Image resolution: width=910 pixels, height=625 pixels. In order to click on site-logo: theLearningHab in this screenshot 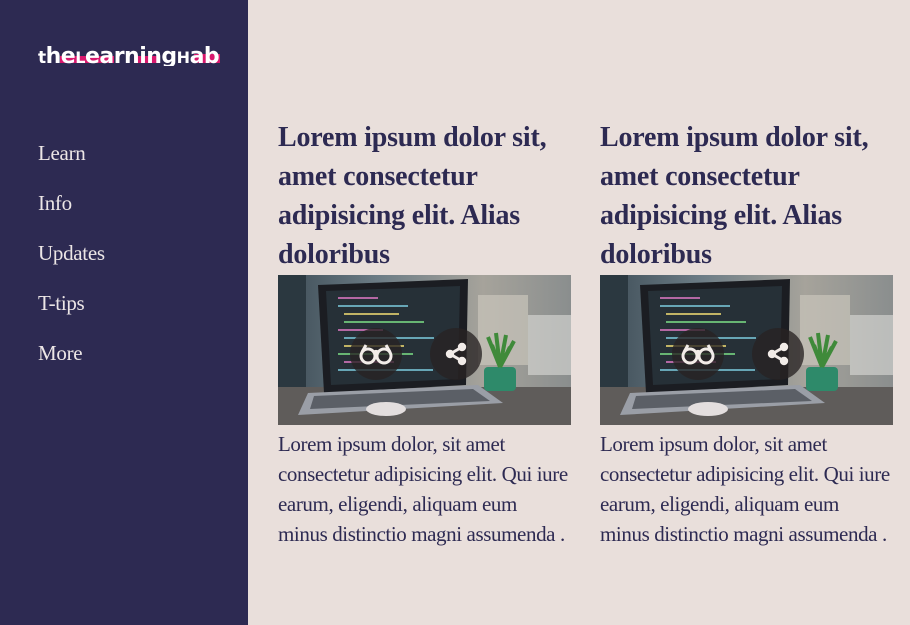, I will do `click(129, 51)`.